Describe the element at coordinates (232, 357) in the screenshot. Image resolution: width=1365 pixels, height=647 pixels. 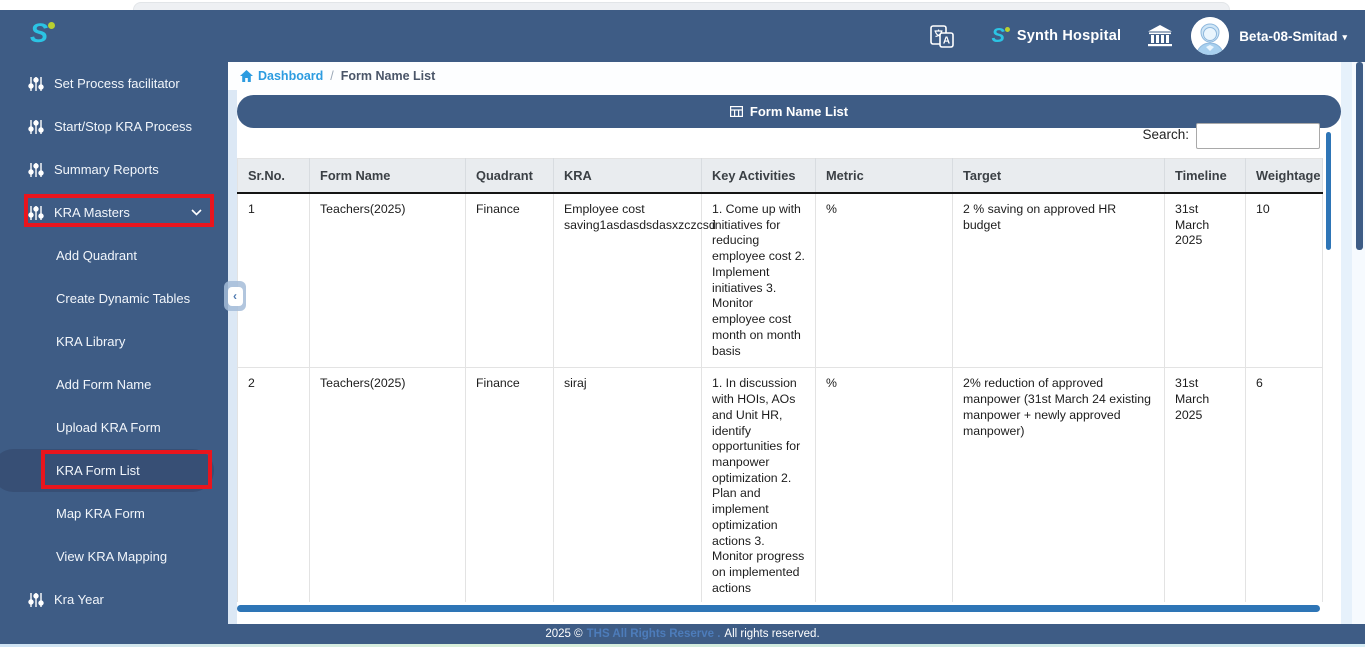
I see `left-gutter` at that location.